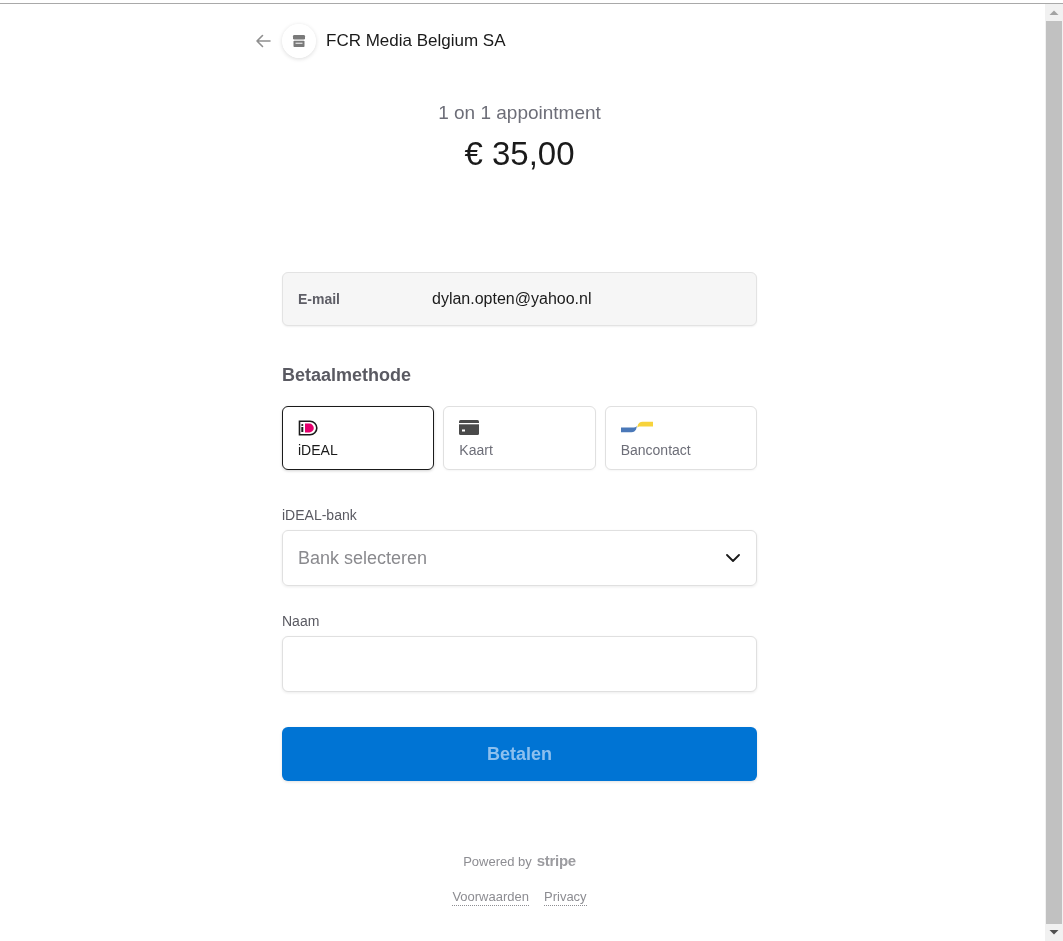 The image size is (1063, 941). What do you see at coordinates (416, 41) in the screenshot?
I see `merchant-name: FCR Media Belgium SA` at bounding box center [416, 41].